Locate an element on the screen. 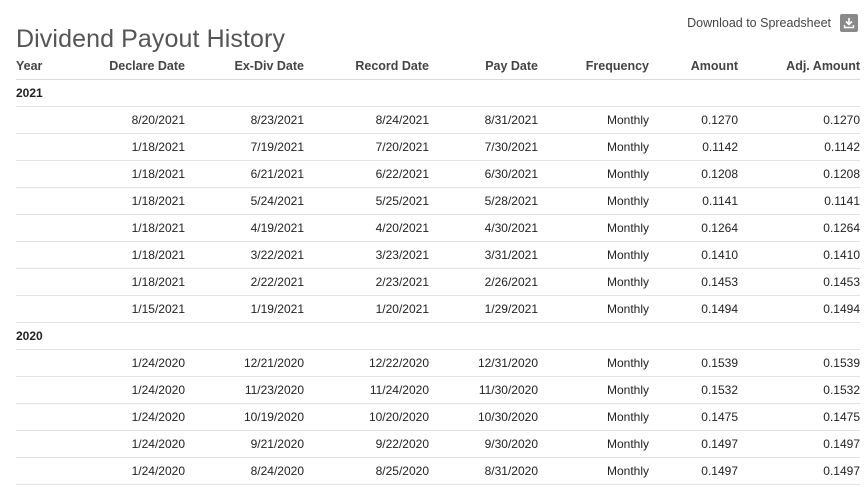 This screenshot has width=868, height=487. ex-div-date-cell: 10/19/2020 is located at coordinates (244, 417).